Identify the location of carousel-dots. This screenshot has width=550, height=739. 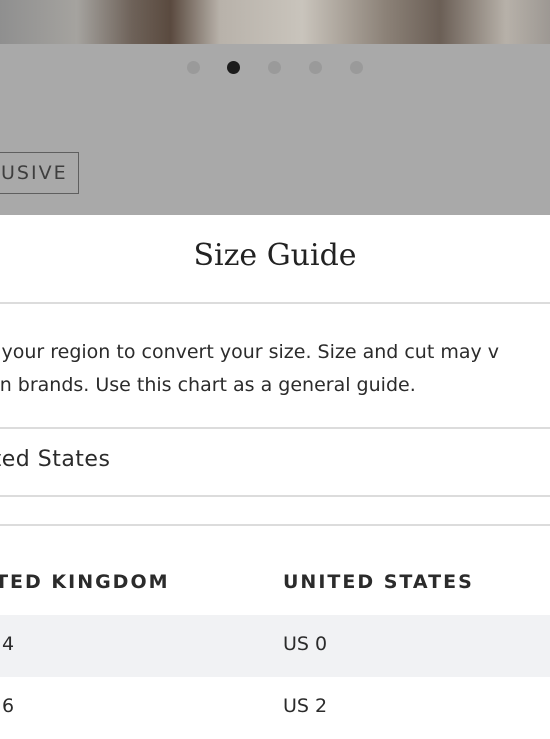
(275, 68).